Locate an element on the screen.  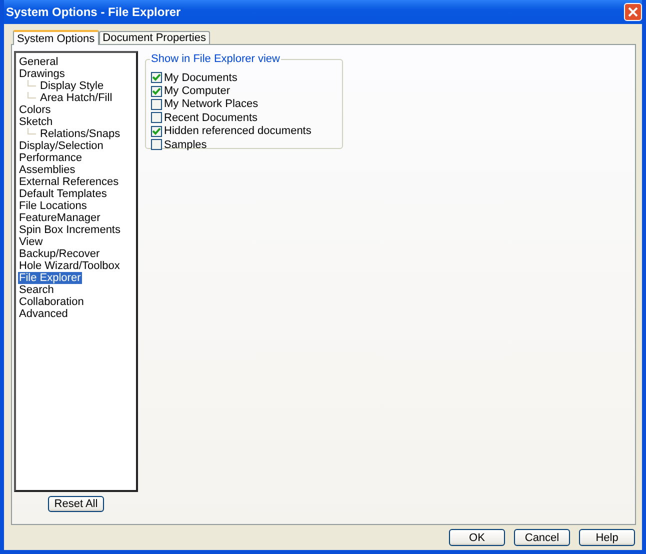
group-title: Show in File Explorer view is located at coordinates (215, 59).